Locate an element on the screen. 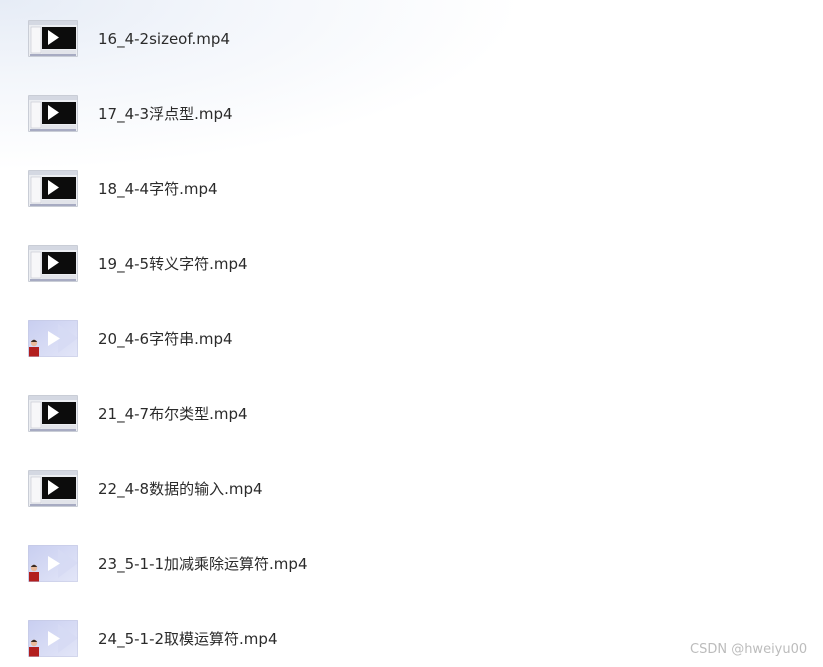 This screenshot has height=667, width=823. file-name: 21_4-7布尔类型.mp4 is located at coordinates (173, 414).